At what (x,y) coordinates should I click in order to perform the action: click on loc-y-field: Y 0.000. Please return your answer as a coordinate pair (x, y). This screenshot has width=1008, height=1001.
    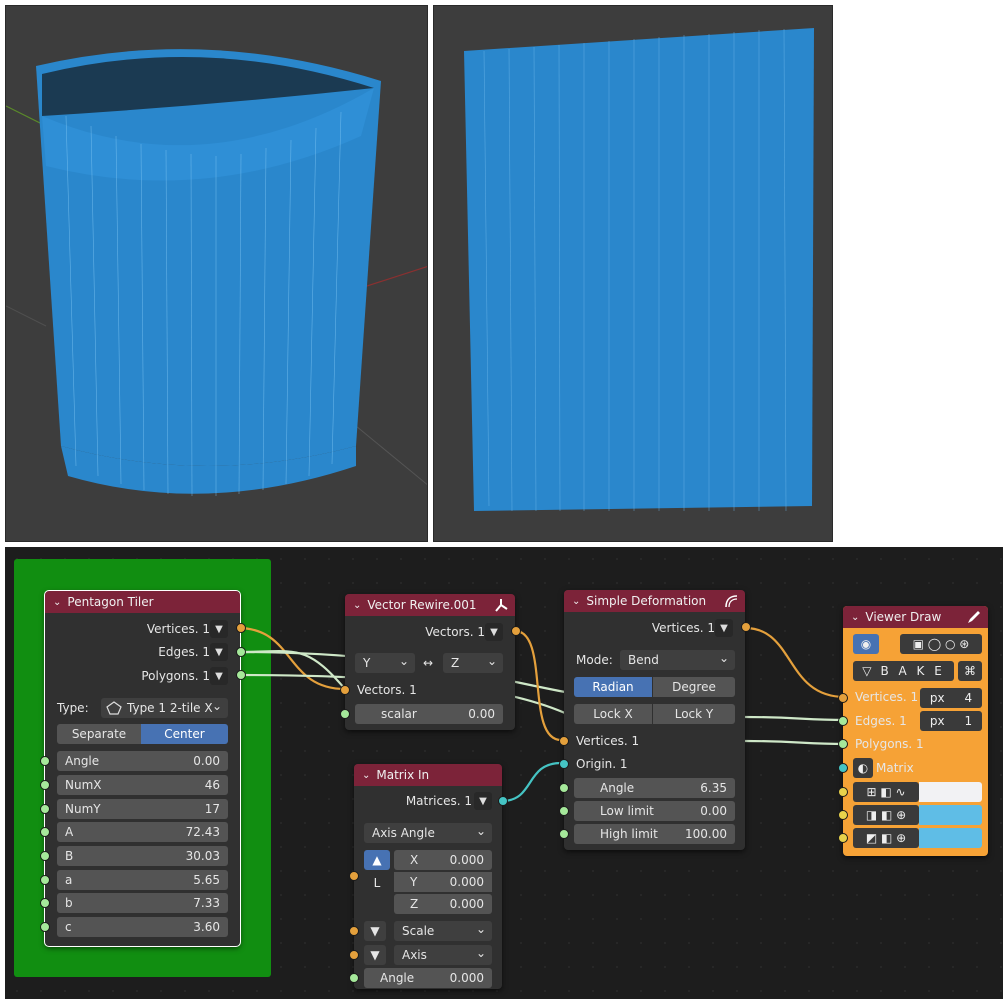
    Looking at the image, I should click on (443, 882).